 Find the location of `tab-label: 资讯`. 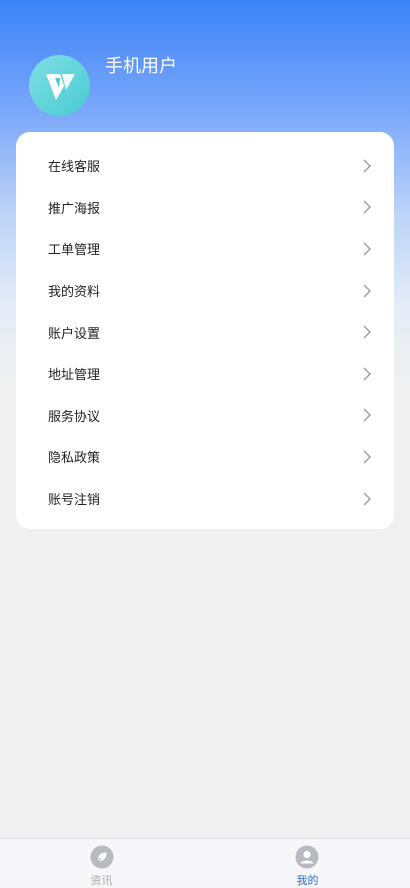

tab-label: 资讯 is located at coordinates (101, 880).